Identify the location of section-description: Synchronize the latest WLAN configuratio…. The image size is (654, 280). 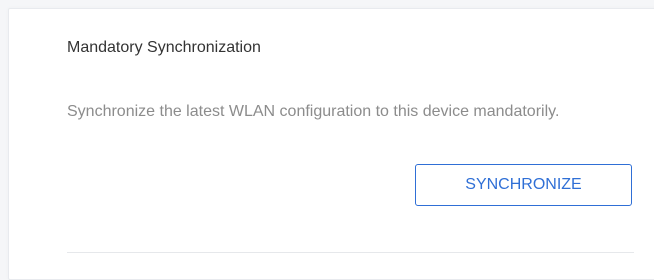
(313, 111).